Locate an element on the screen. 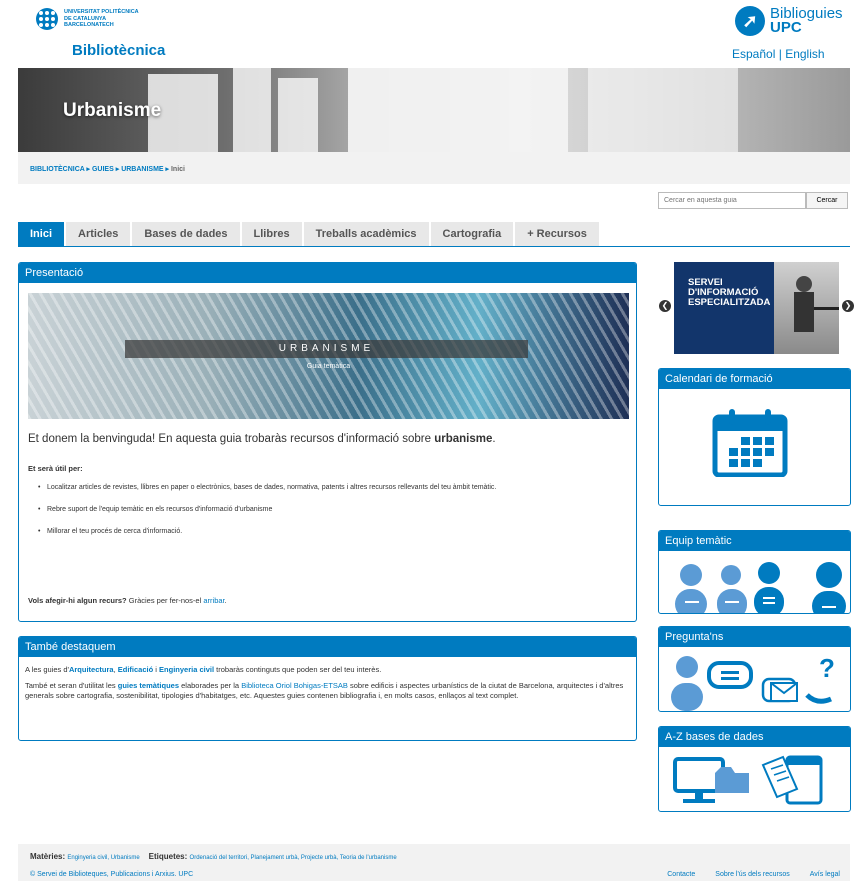 The width and height of the screenshot is (856, 881). team-box: Equip temàtic is located at coordinates (754, 572).